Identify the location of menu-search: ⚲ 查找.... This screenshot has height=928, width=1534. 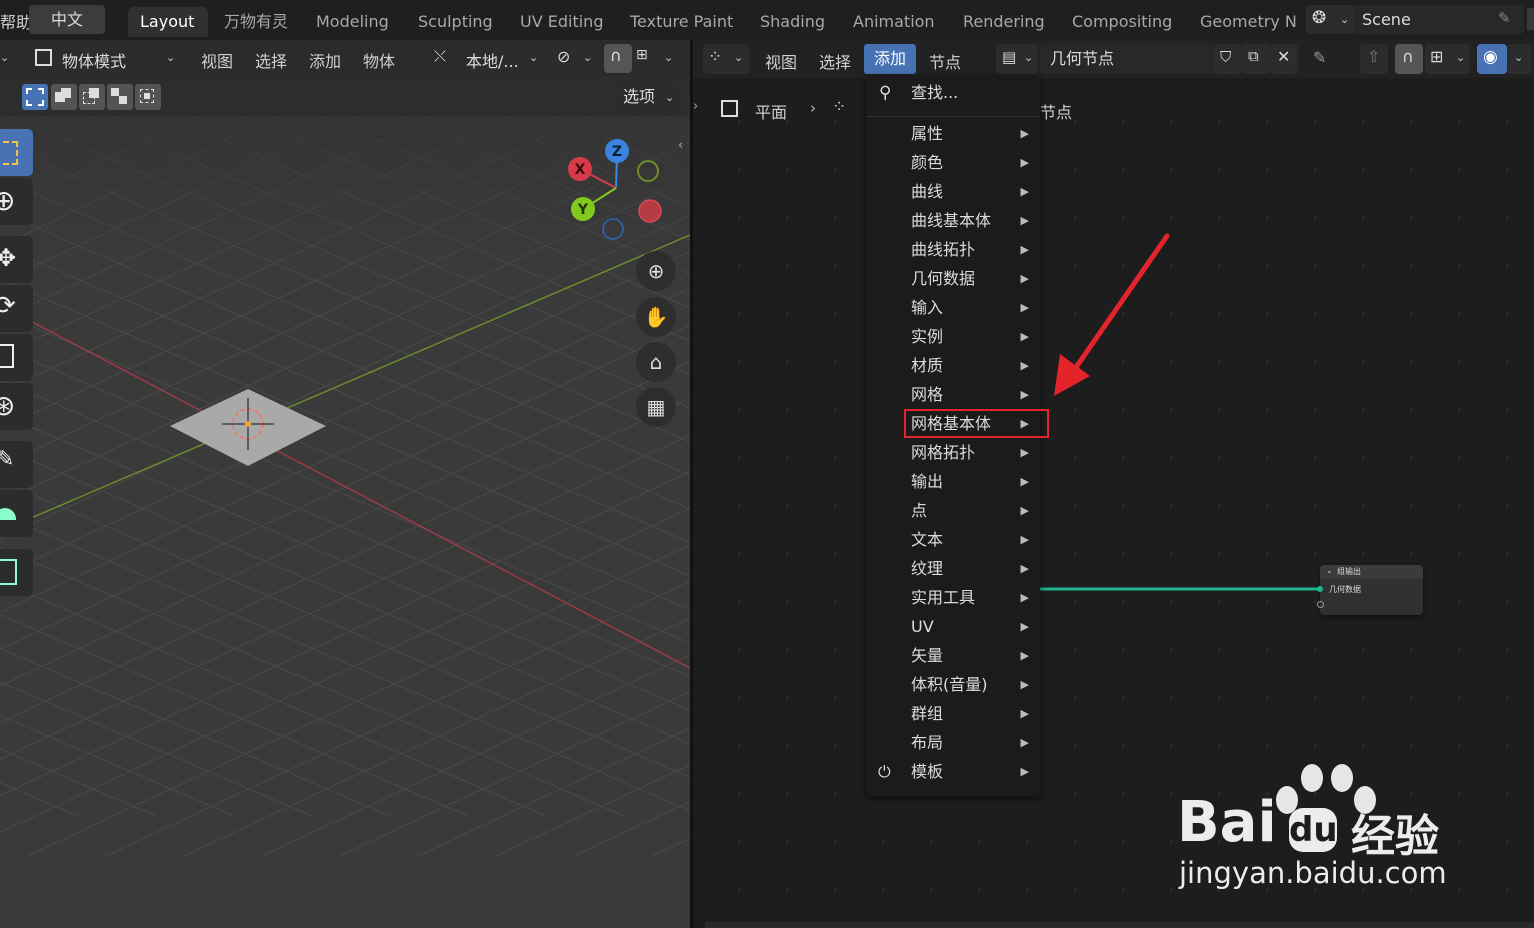
(953, 93).